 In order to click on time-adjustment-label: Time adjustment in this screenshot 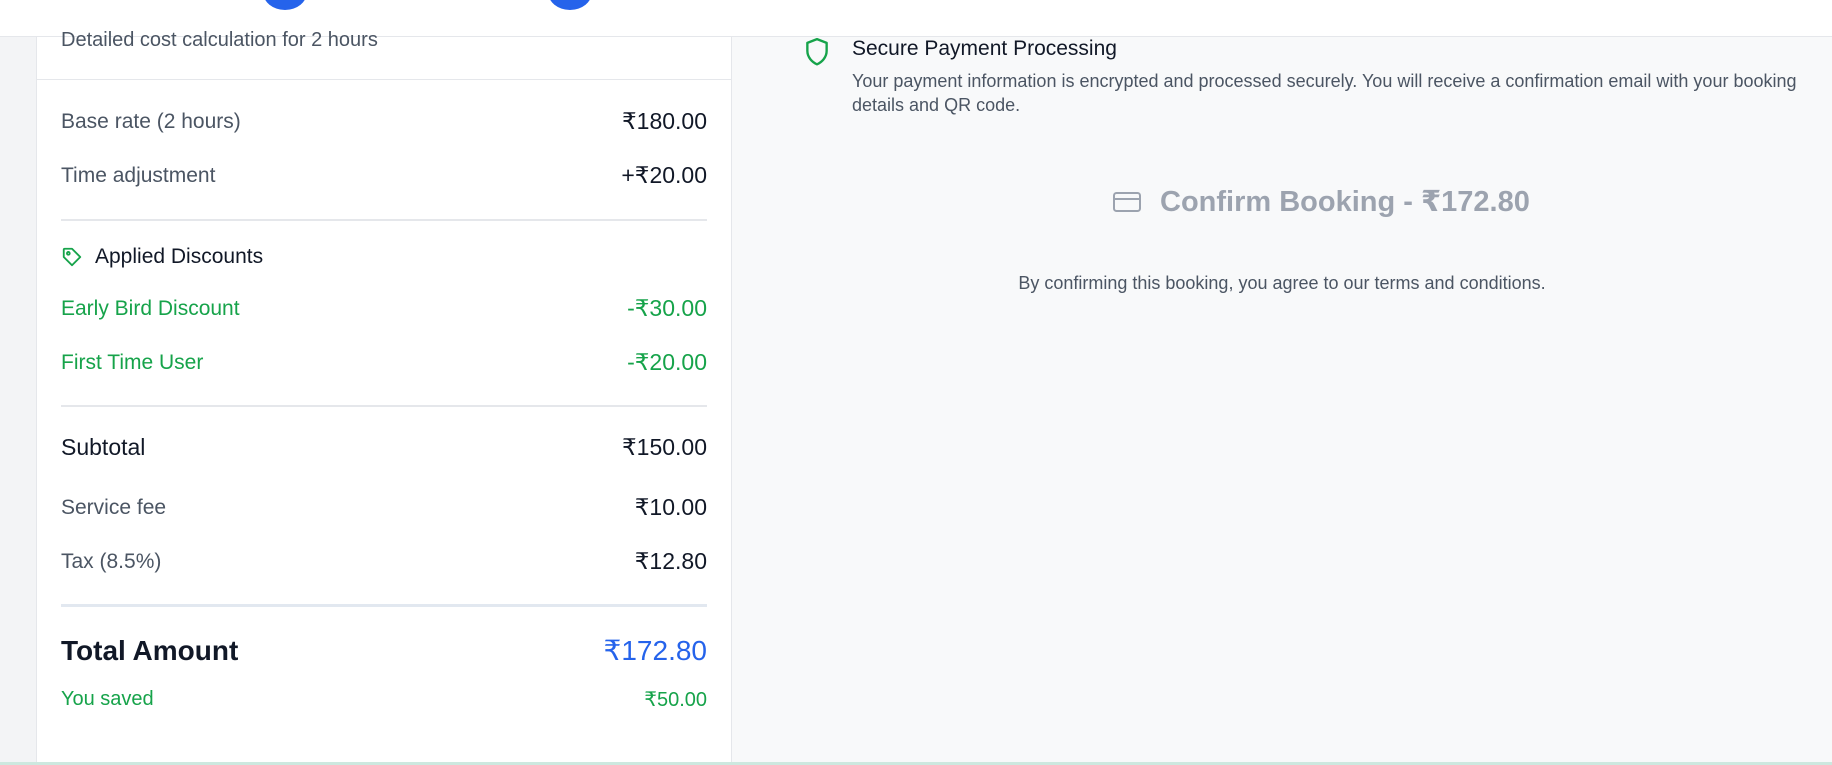, I will do `click(138, 175)`.